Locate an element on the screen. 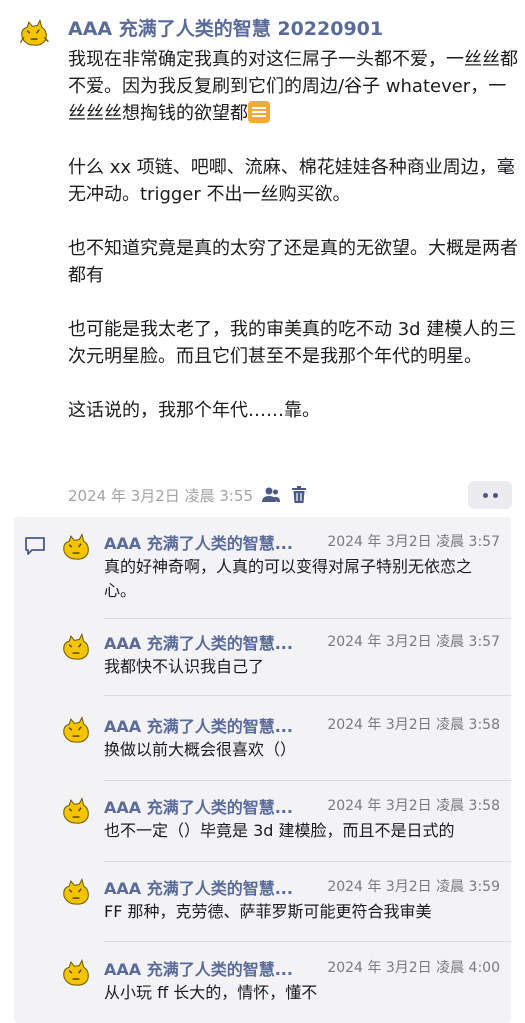 The width and height of the screenshot is (525, 1023). comment-icon is located at coordinates (35, 546).